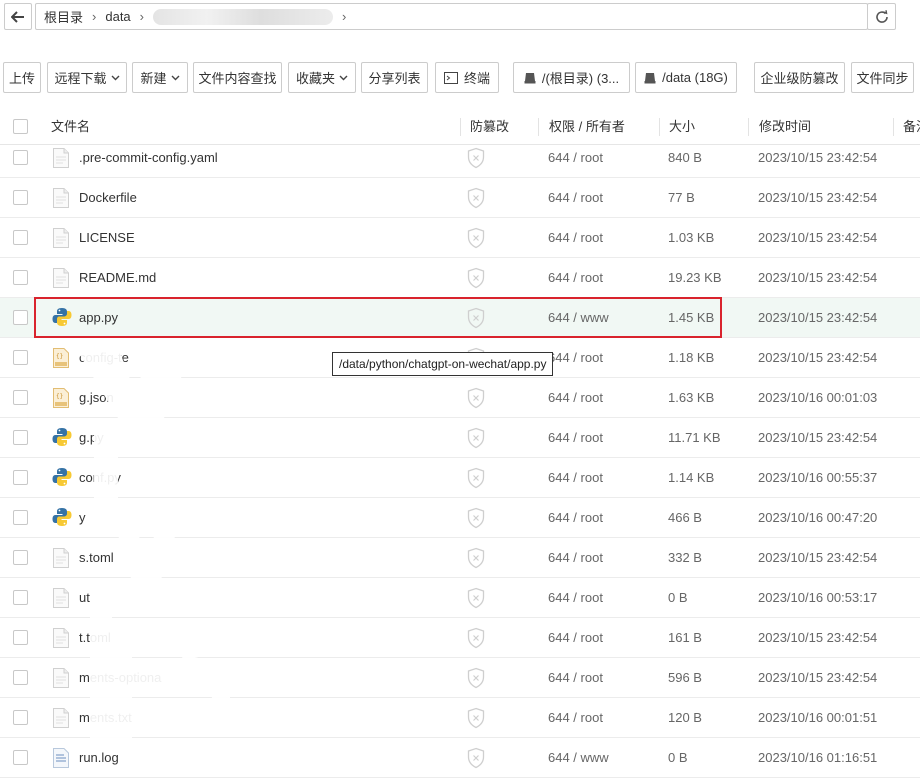 The image size is (920, 783). Describe the element at coordinates (451, 16) in the screenshot. I see `path-input: 根目录 › data › ›` at that location.